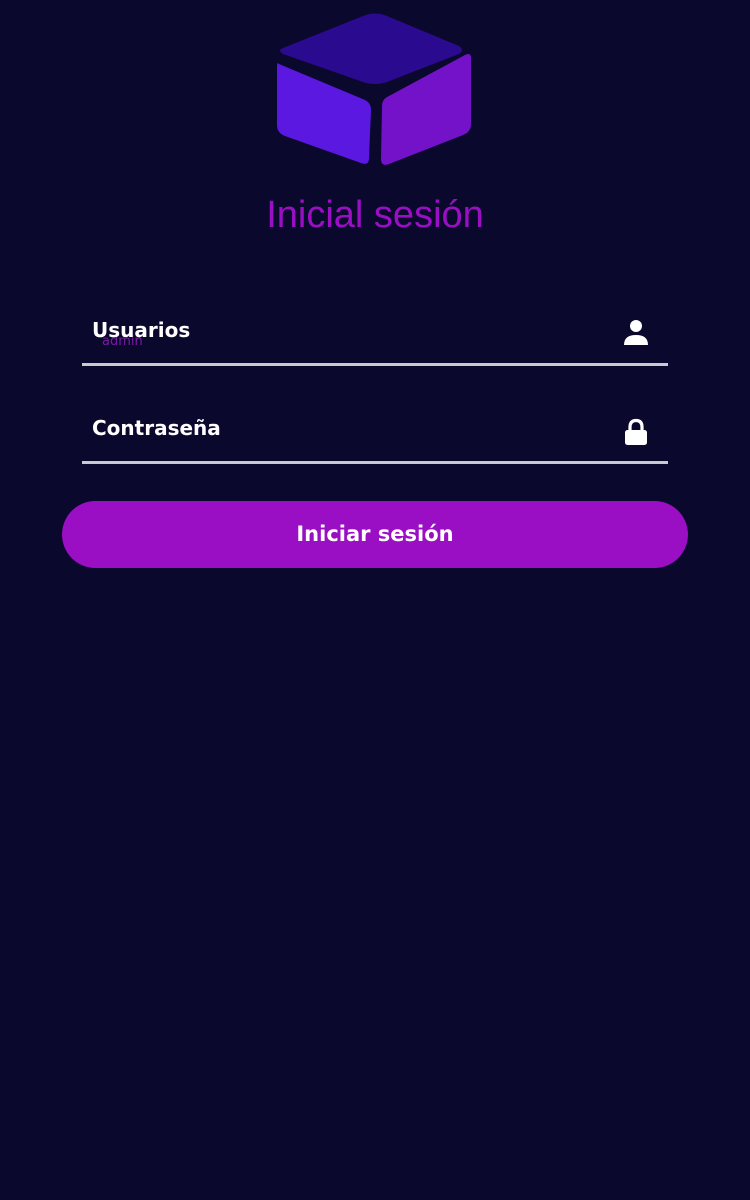 The width and height of the screenshot is (750, 1200). What do you see at coordinates (375, 437) in the screenshot?
I see `password-field: Contraseña` at bounding box center [375, 437].